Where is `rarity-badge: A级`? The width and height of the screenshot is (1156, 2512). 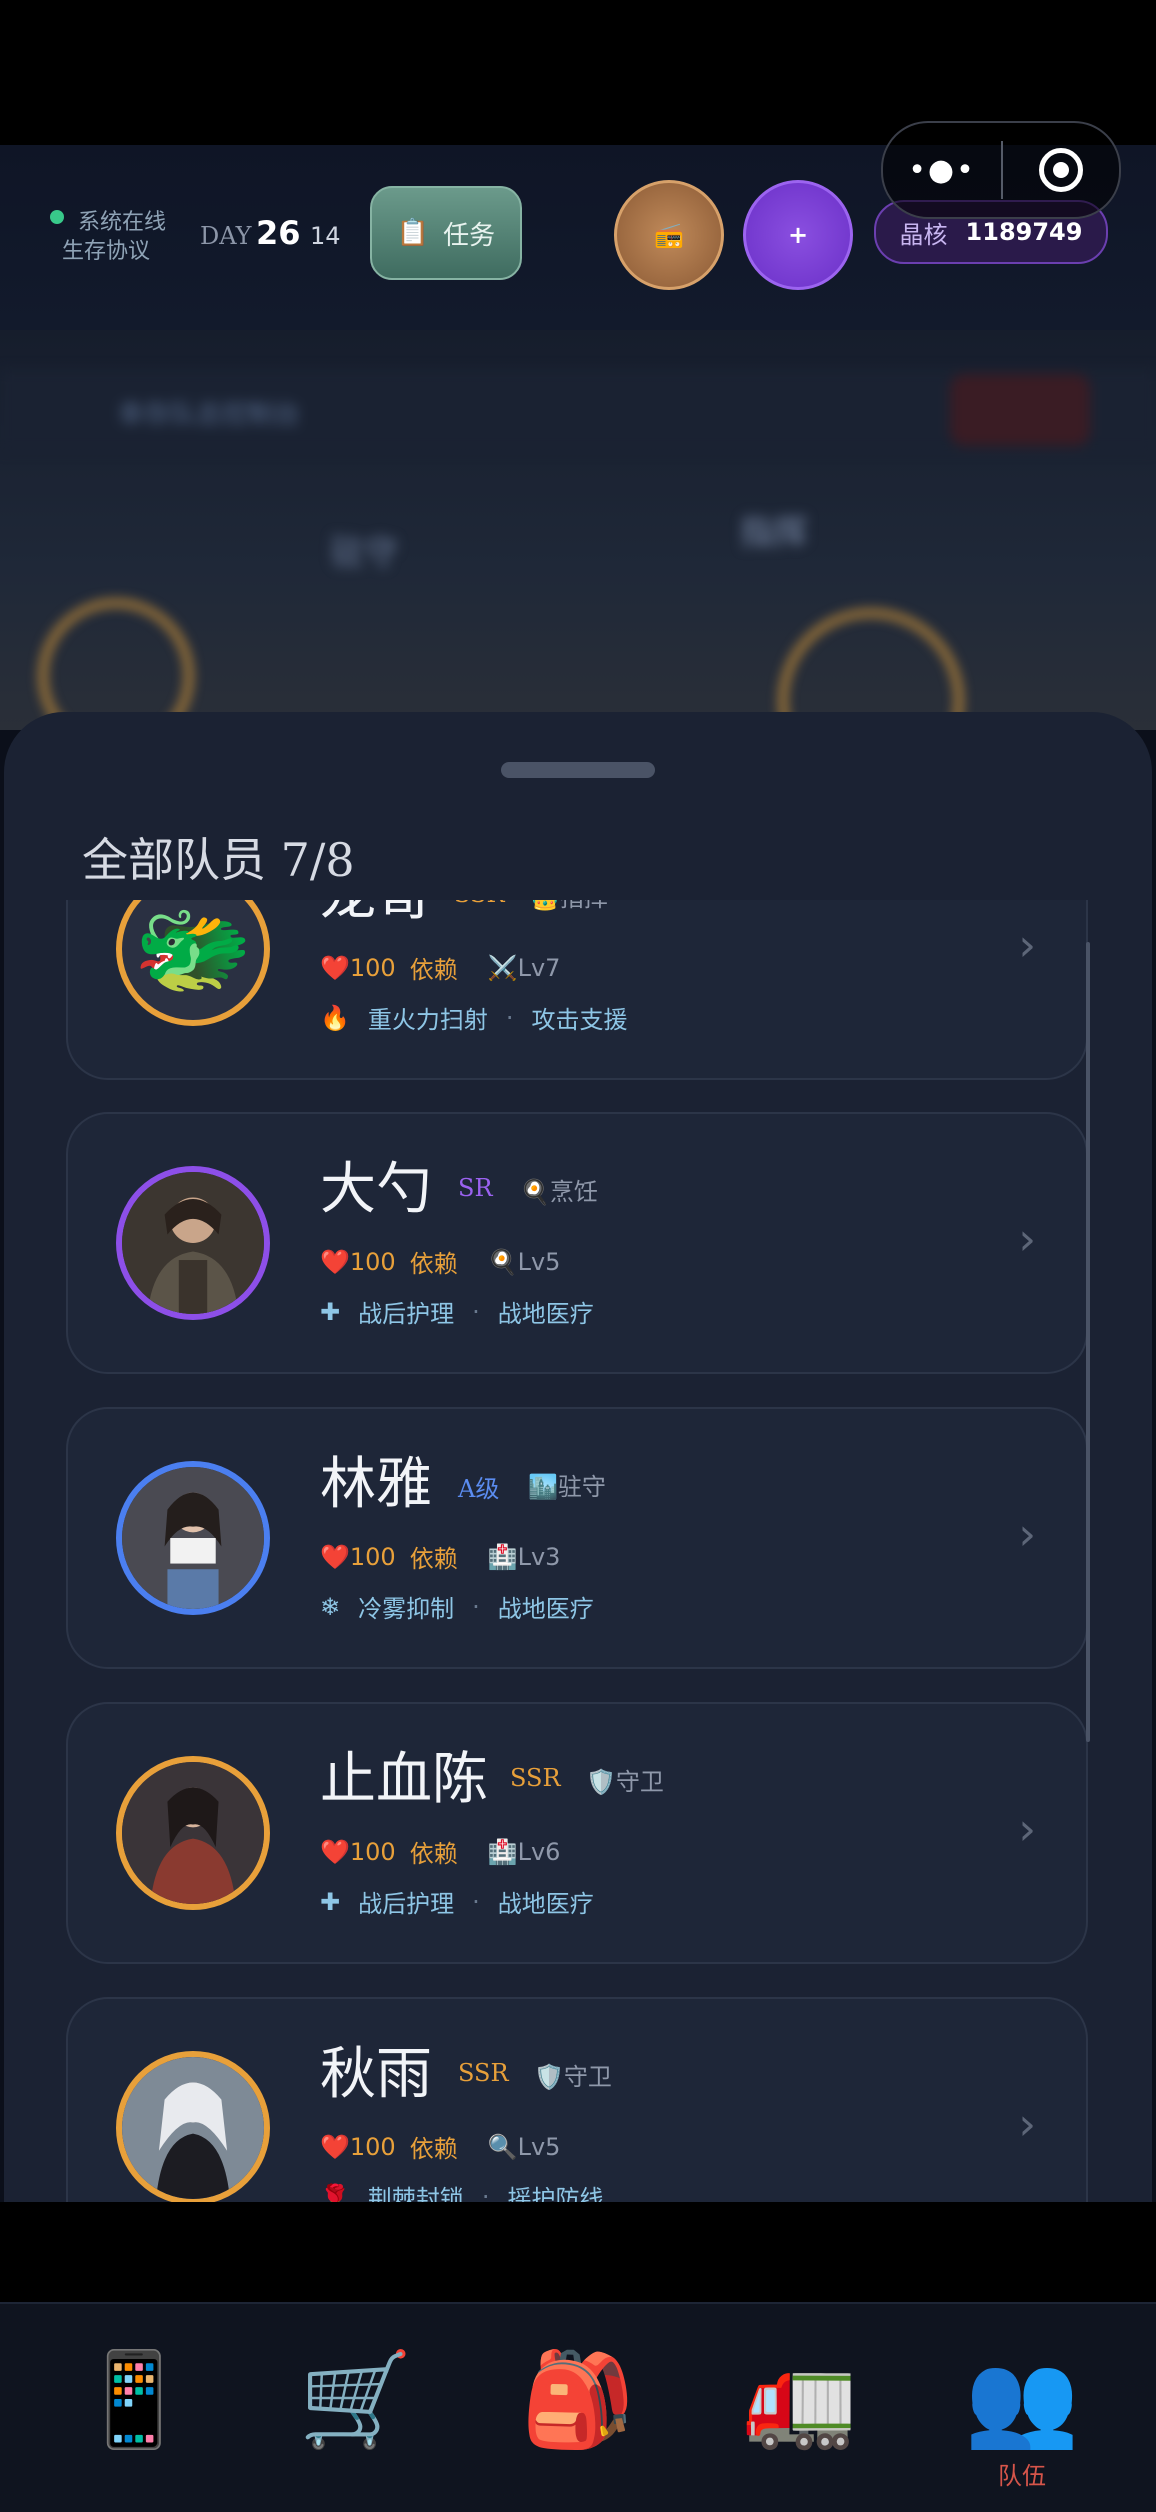 rarity-badge: A级 is located at coordinates (479, 1489).